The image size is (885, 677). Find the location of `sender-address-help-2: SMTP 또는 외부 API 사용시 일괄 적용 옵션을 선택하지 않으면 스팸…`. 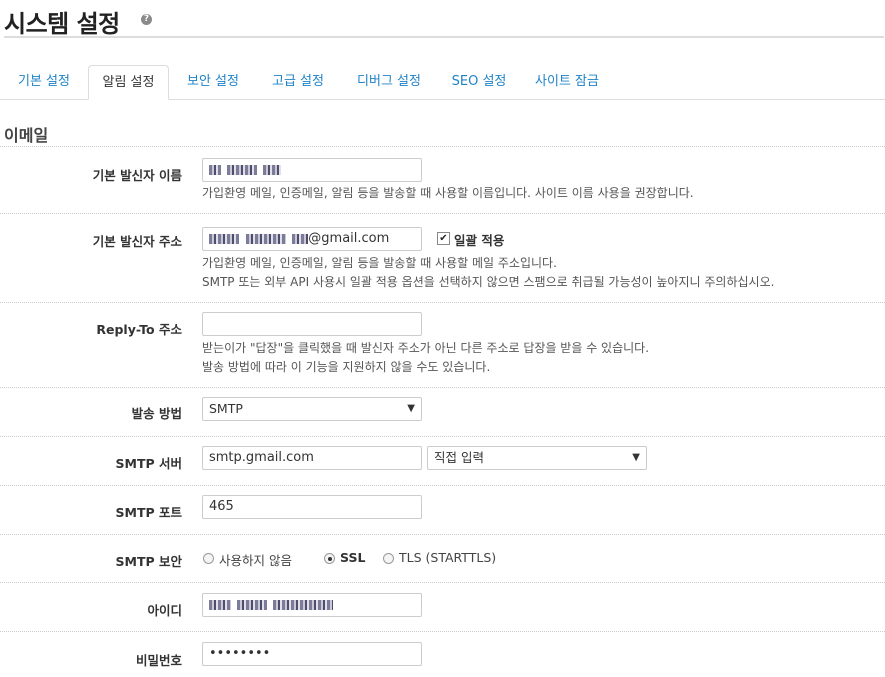

sender-address-help-2: SMTP 또는 외부 API 사용시 일괄 적용 옵션을 선택하지 않으면 스팸… is located at coordinates (488, 282).